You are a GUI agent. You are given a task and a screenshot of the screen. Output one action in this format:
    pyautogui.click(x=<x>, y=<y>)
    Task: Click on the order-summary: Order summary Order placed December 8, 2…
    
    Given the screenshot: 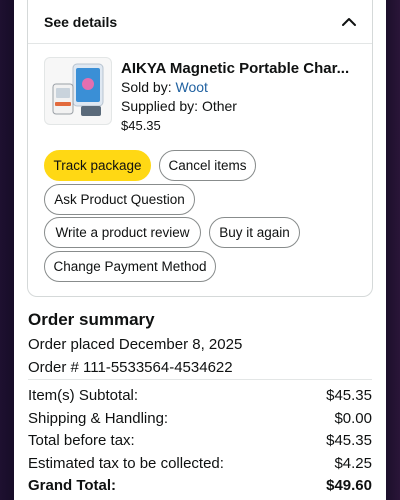 What is the action you would take?
    pyautogui.click(x=200, y=344)
    